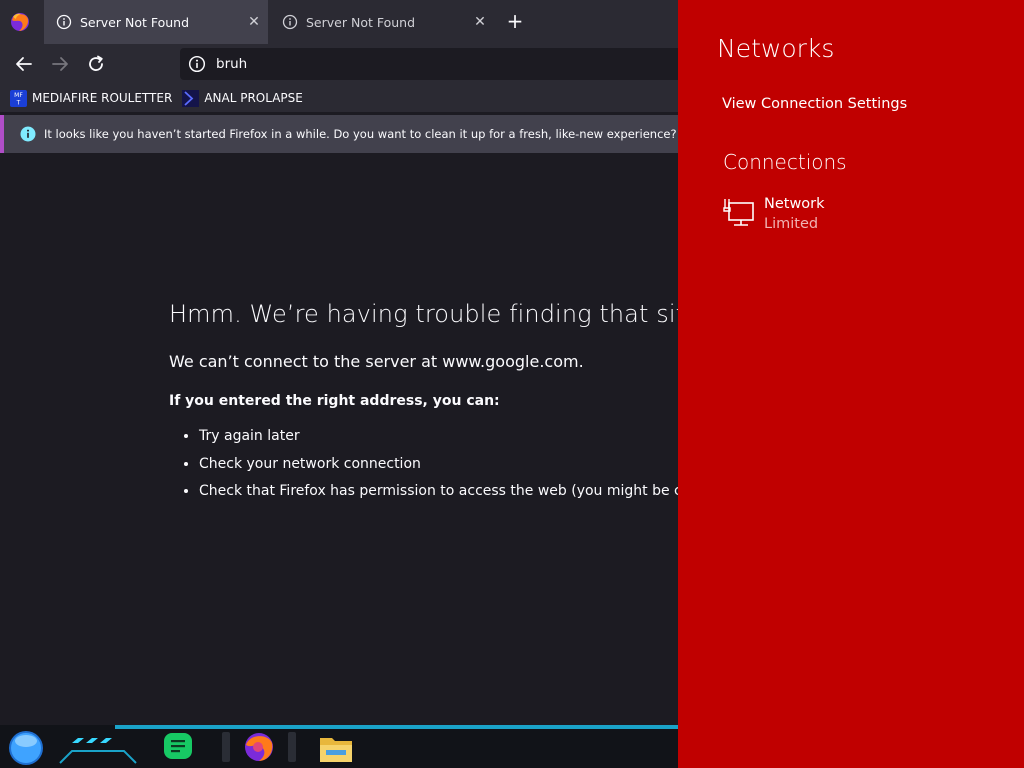  What do you see at coordinates (814, 104) in the screenshot?
I see `view-connection-settings-link: View Connection Settings` at bounding box center [814, 104].